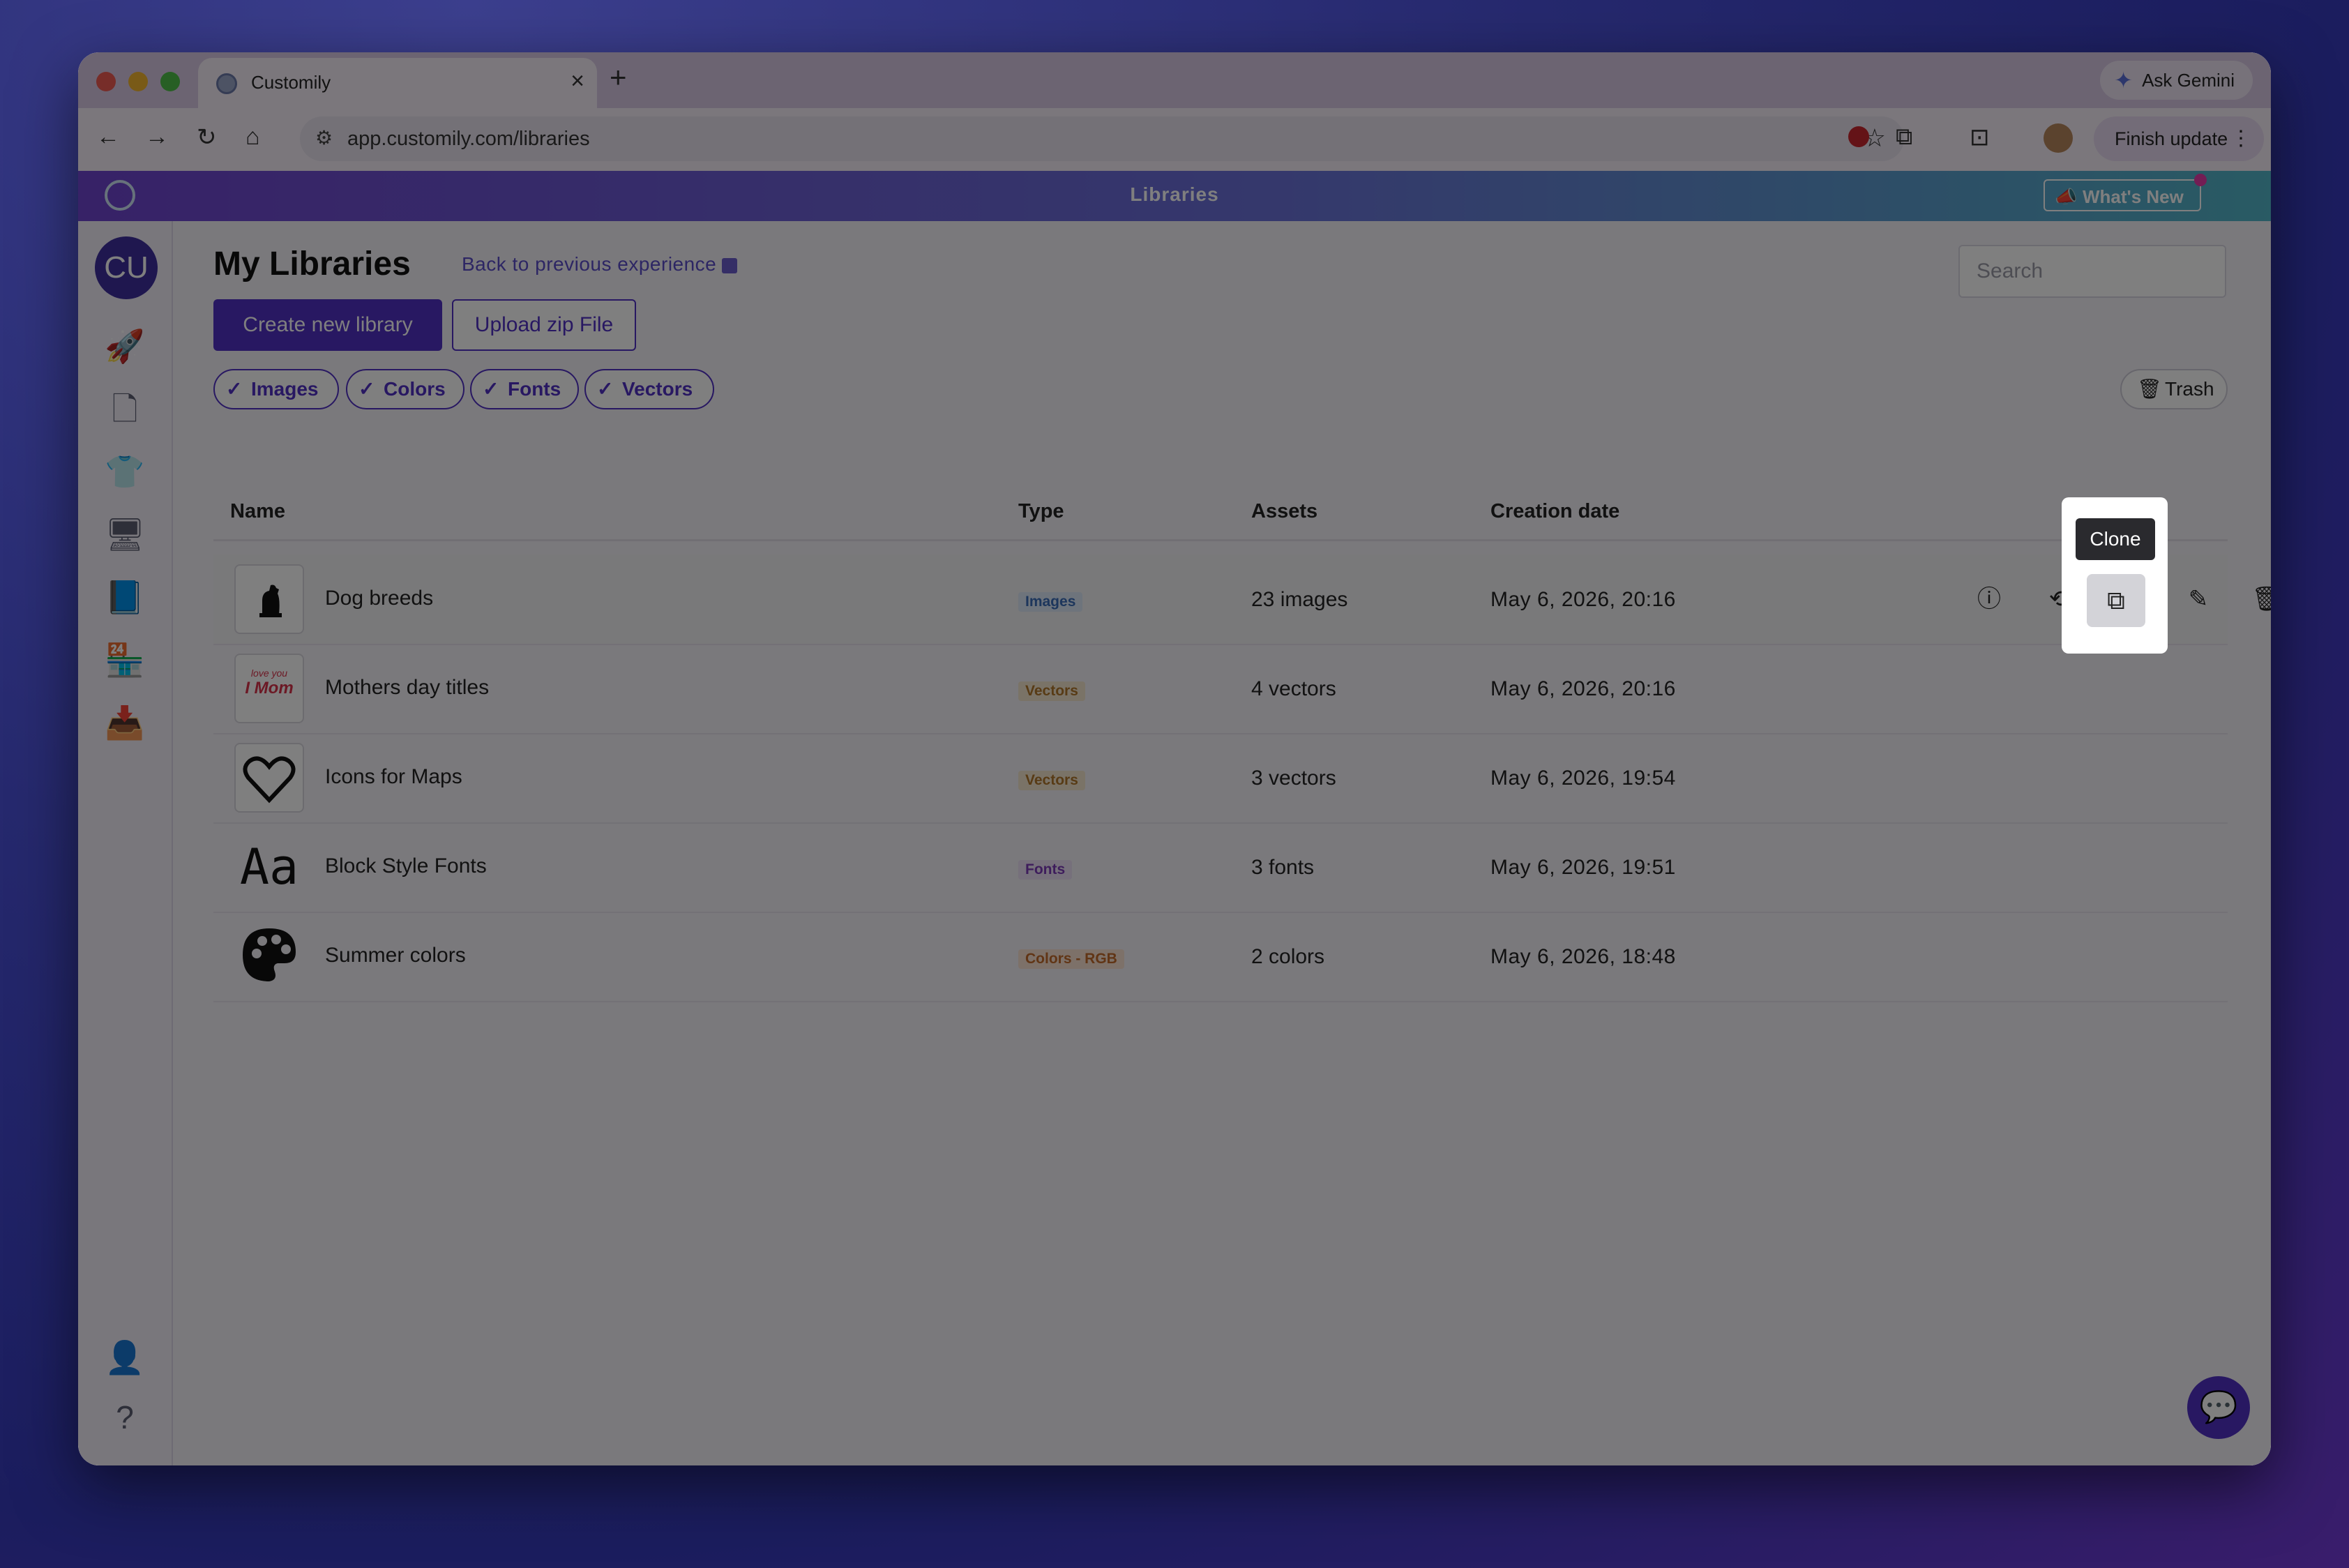 The height and width of the screenshot is (1568, 2349). I want to click on app-header-title: Libraries, so click(1174, 194).